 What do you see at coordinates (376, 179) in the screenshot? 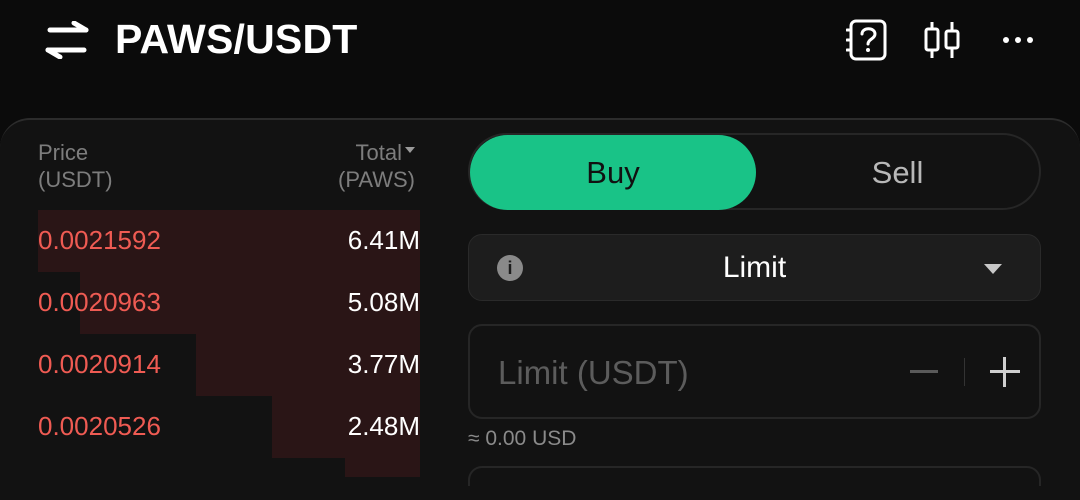
I see `total-header-unit: (PAWS)` at bounding box center [376, 179].